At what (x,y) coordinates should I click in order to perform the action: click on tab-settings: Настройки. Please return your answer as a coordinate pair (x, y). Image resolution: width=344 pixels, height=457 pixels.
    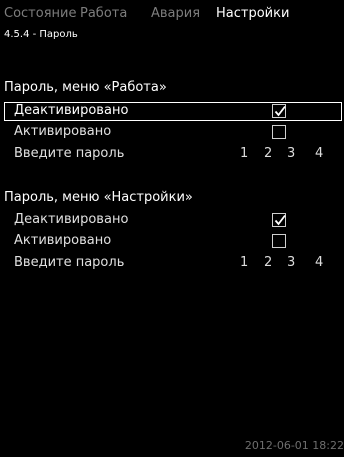
    Looking at the image, I should click on (252, 13).